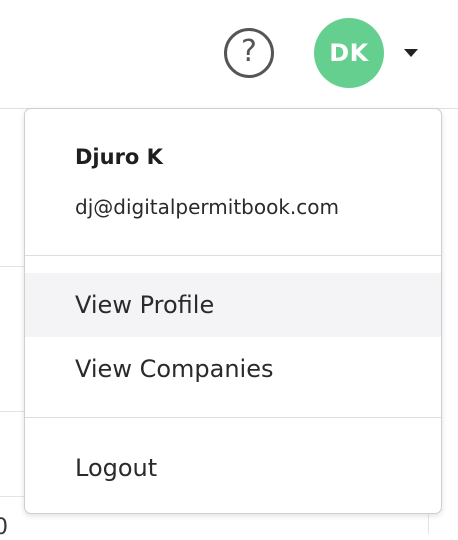  I want to click on question-circle-icon: ?, so click(249, 51).